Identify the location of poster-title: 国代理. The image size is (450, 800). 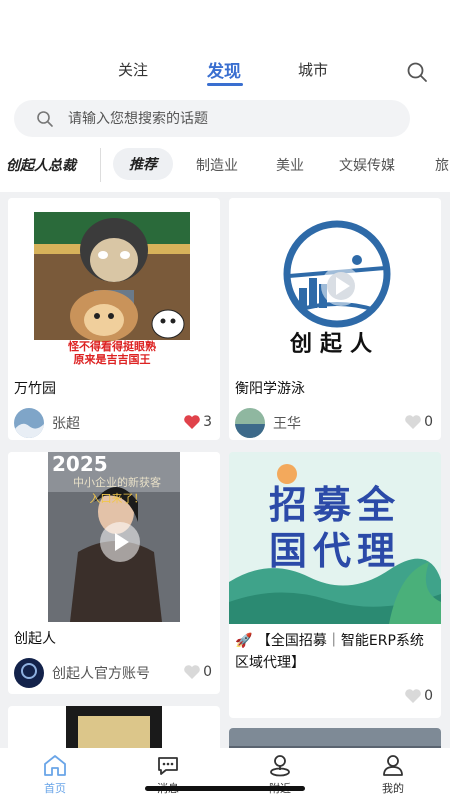
(334, 551).